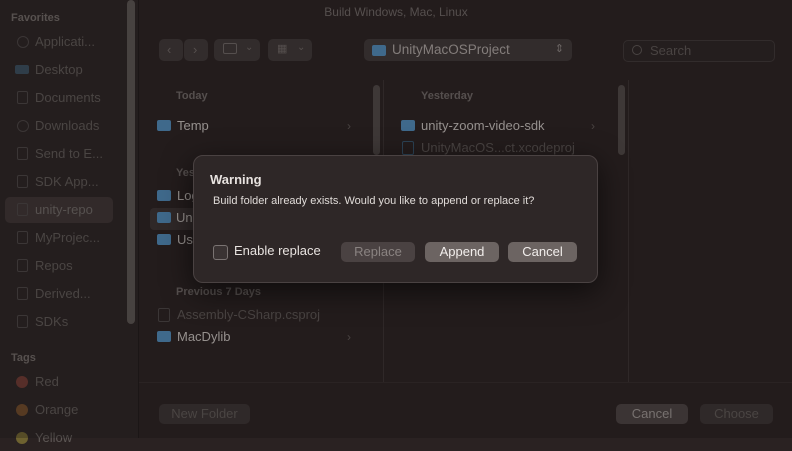 Image resolution: width=792 pixels, height=451 pixels. Describe the element at coordinates (277, 250) in the screenshot. I see `enable-replace-label: Enable replace` at that location.